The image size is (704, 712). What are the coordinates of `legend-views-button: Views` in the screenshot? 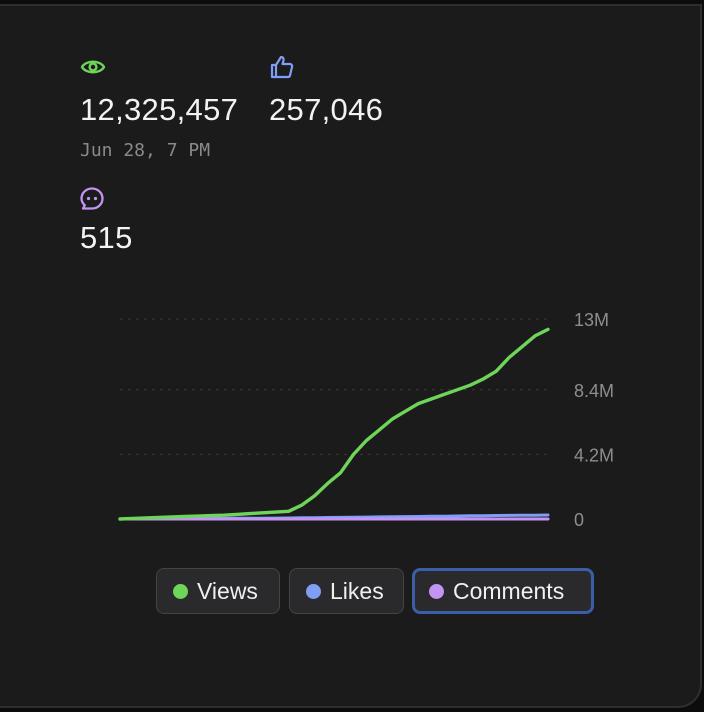 It's located at (218, 591).